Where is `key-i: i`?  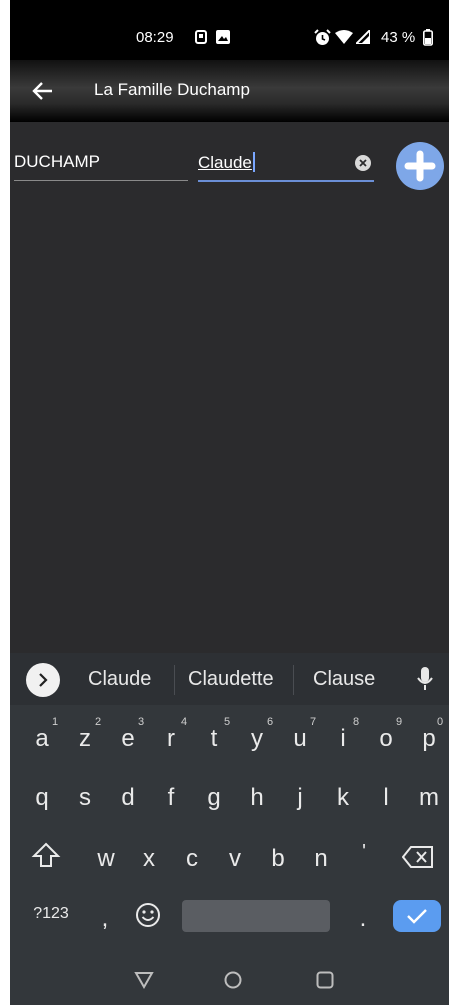 key-i: i is located at coordinates (343, 739).